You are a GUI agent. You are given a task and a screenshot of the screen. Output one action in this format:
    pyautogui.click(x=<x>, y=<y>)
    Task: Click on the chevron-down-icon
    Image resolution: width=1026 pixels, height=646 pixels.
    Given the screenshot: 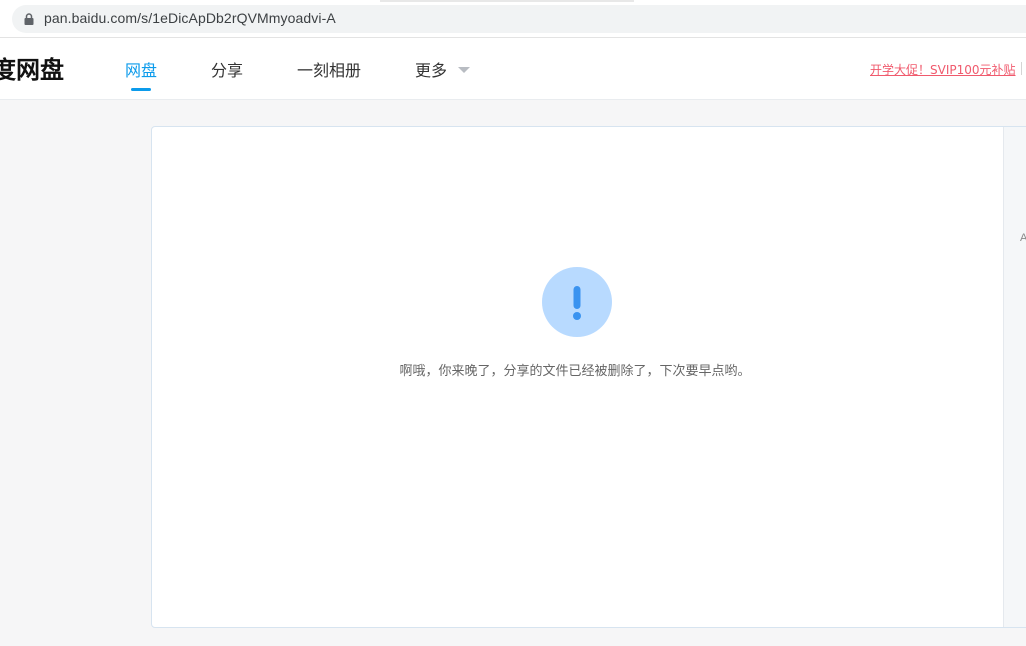 What is the action you would take?
    pyautogui.click(x=464, y=70)
    